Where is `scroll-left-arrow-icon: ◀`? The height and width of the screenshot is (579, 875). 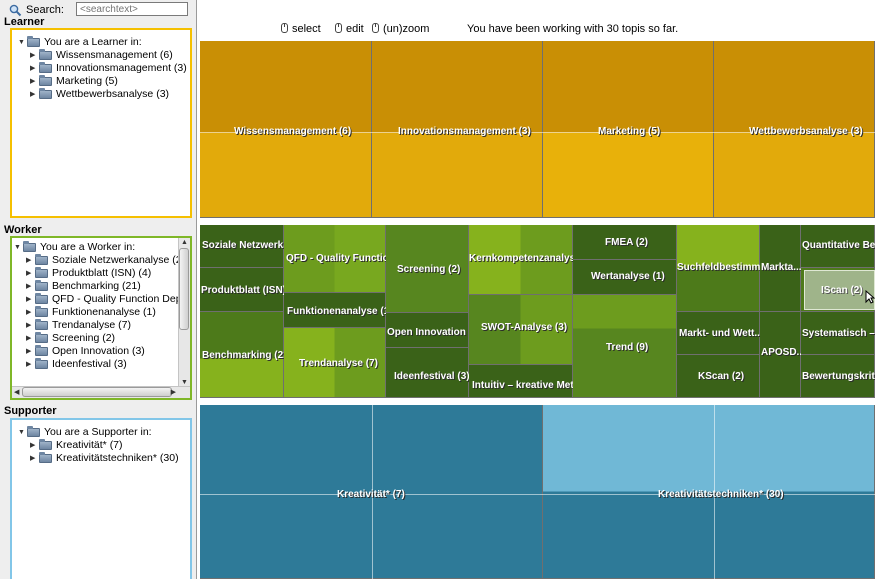
scroll-left-arrow-icon: ◀ is located at coordinates (16, 392).